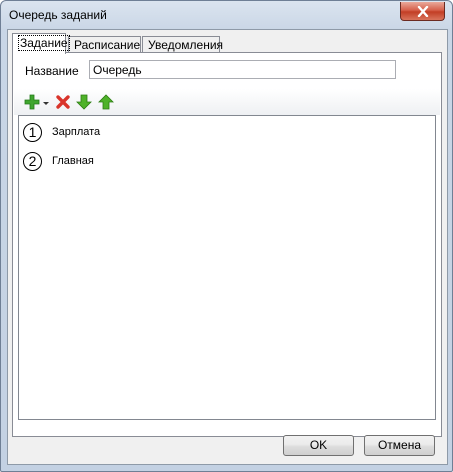 The width and height of the screenshot is (453, 472). I want to click on delete-button, so click(63, 102).